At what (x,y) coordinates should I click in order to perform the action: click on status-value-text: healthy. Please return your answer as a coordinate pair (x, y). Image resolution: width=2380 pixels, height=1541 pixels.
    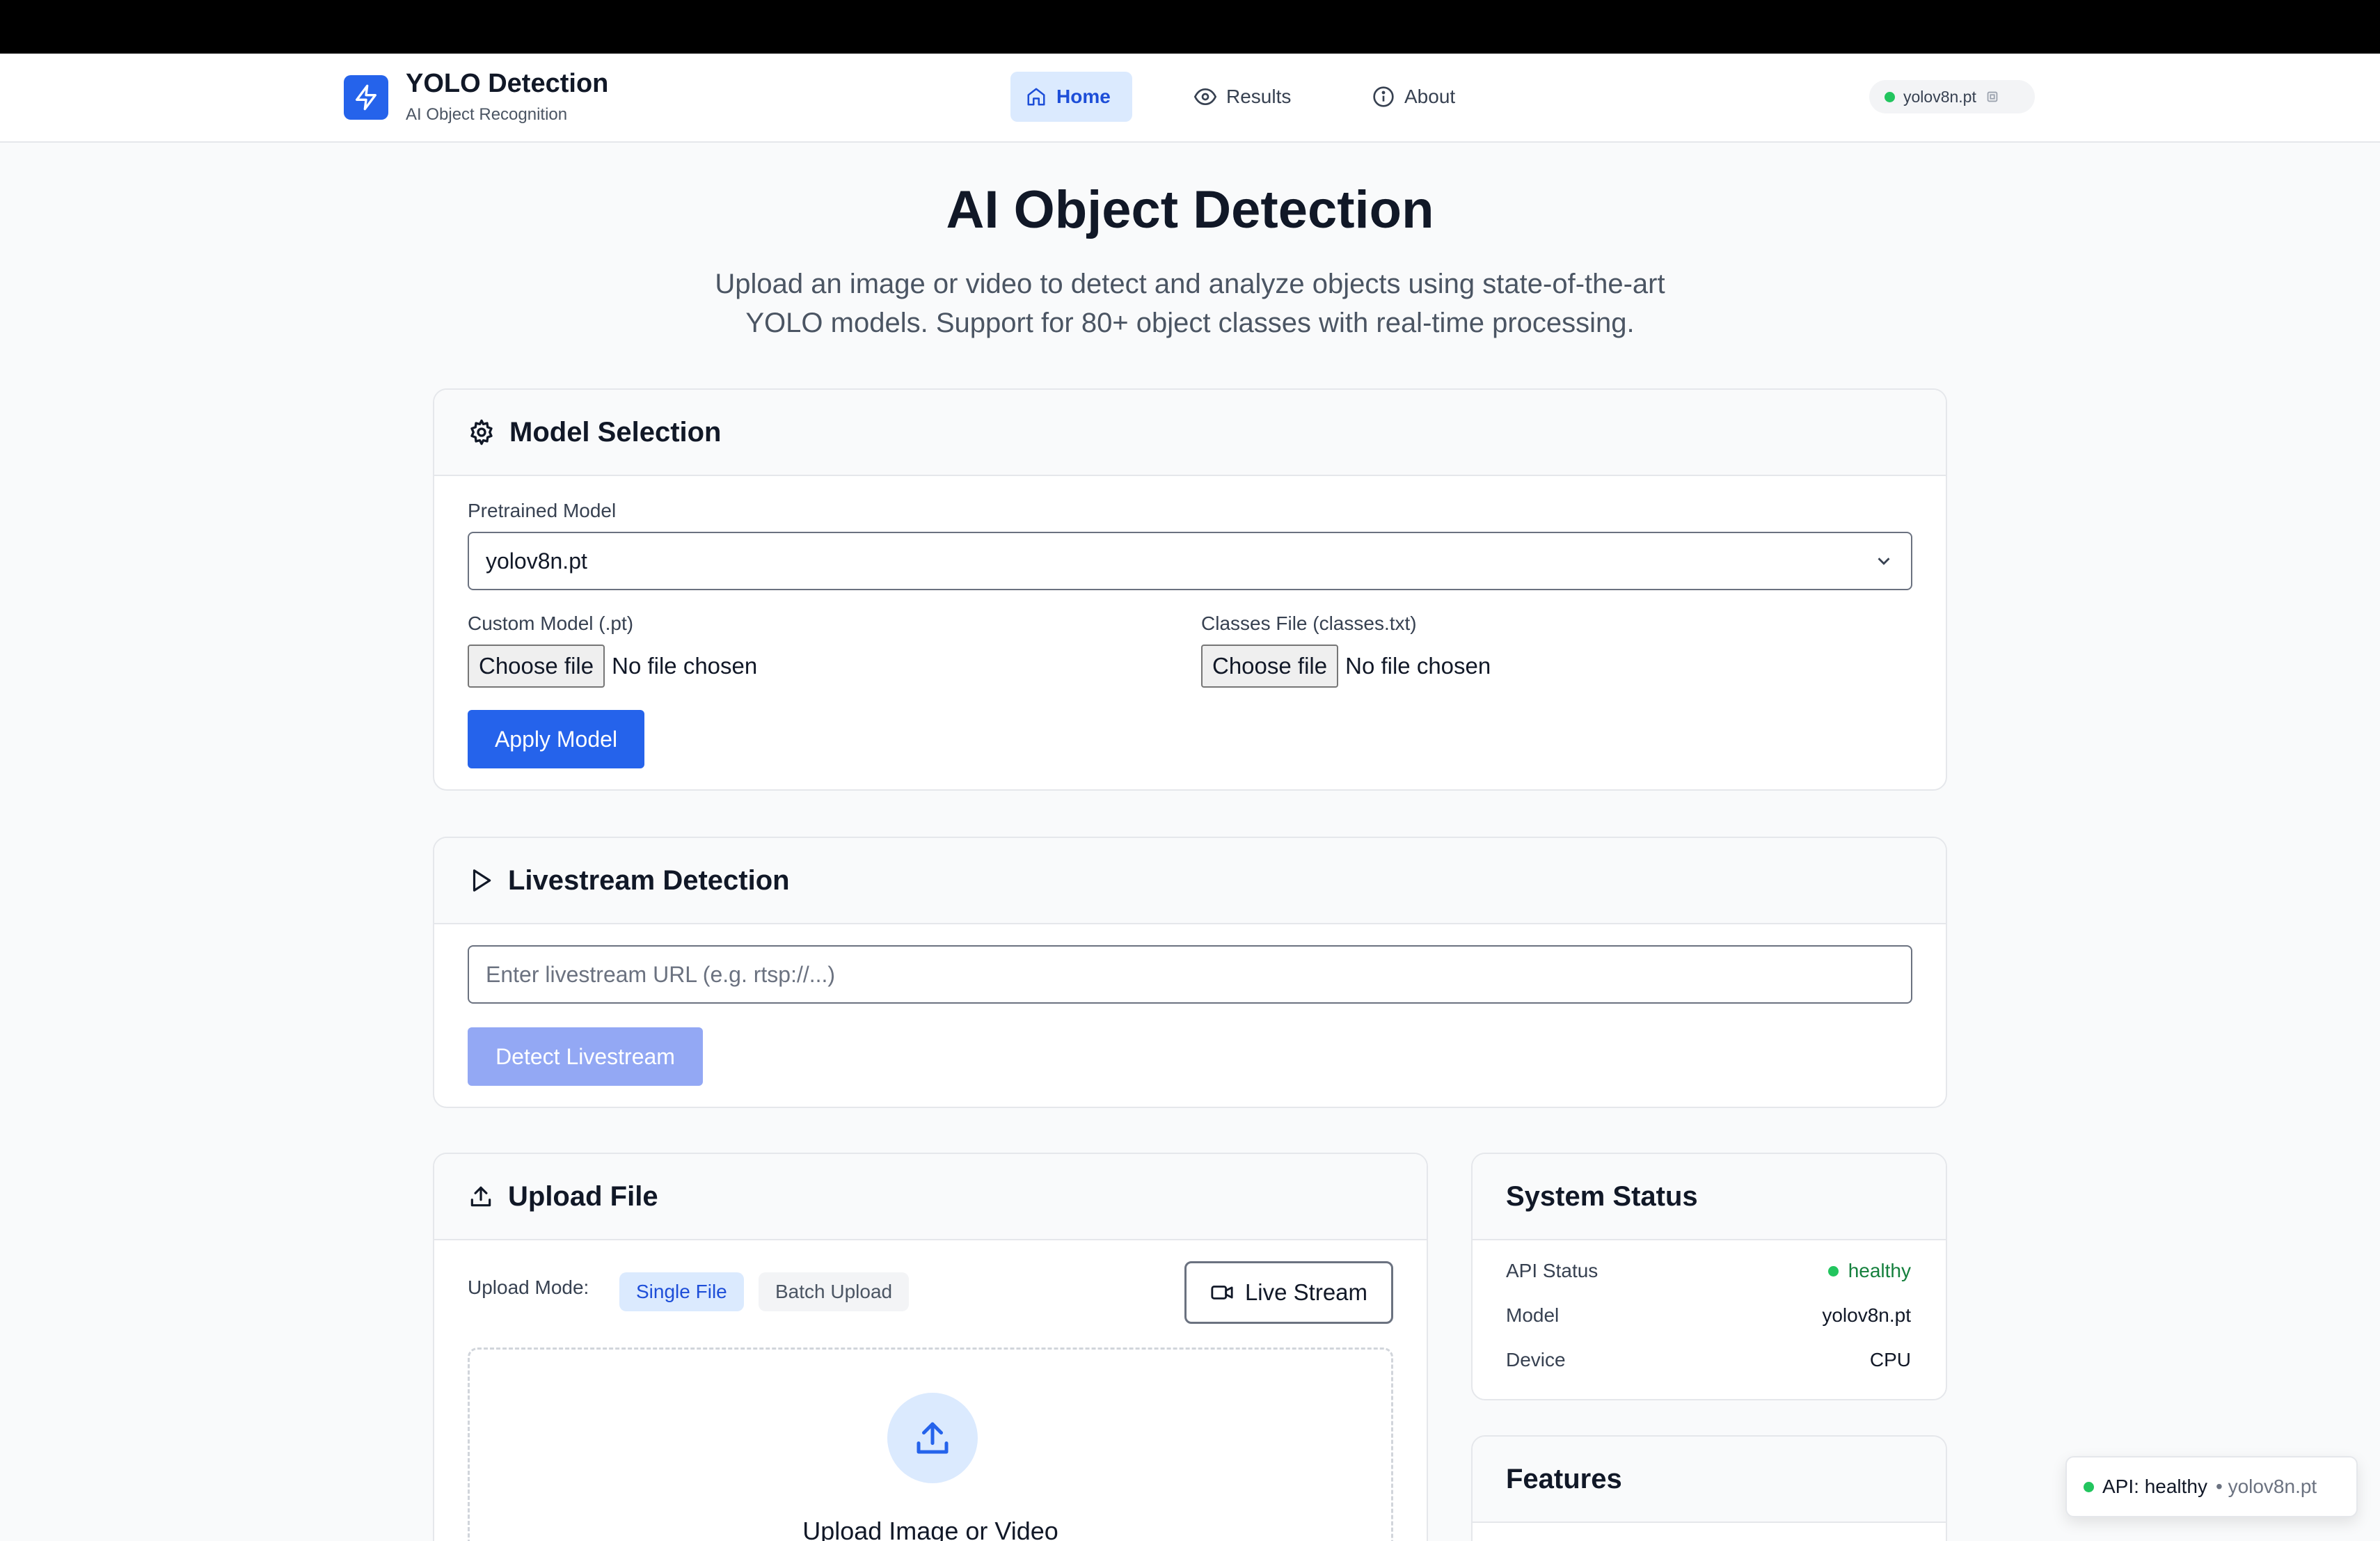
    Looking at the image, I should click on (1880, 1270).